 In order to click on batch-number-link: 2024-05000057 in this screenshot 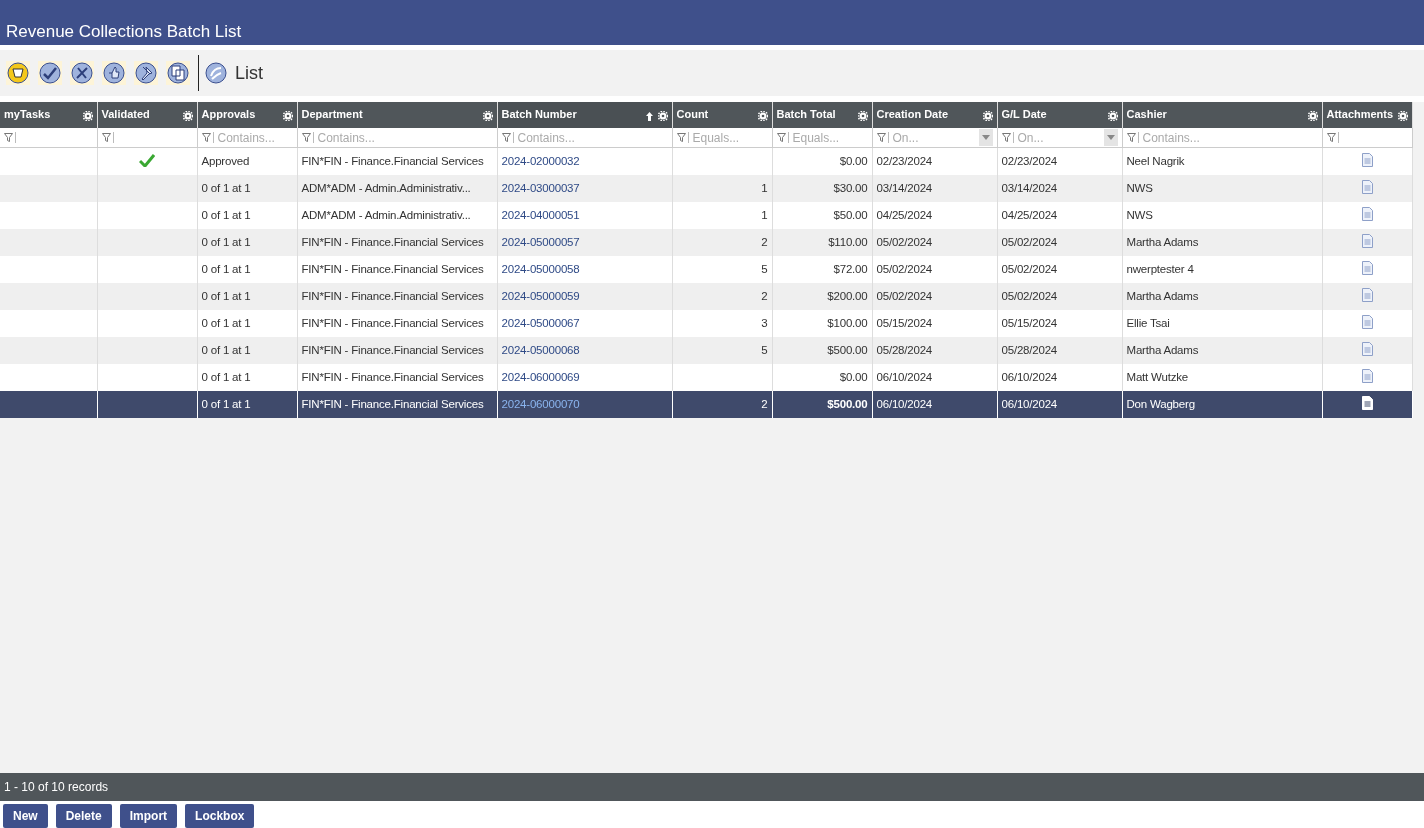, I will do `click(540, 242)`.